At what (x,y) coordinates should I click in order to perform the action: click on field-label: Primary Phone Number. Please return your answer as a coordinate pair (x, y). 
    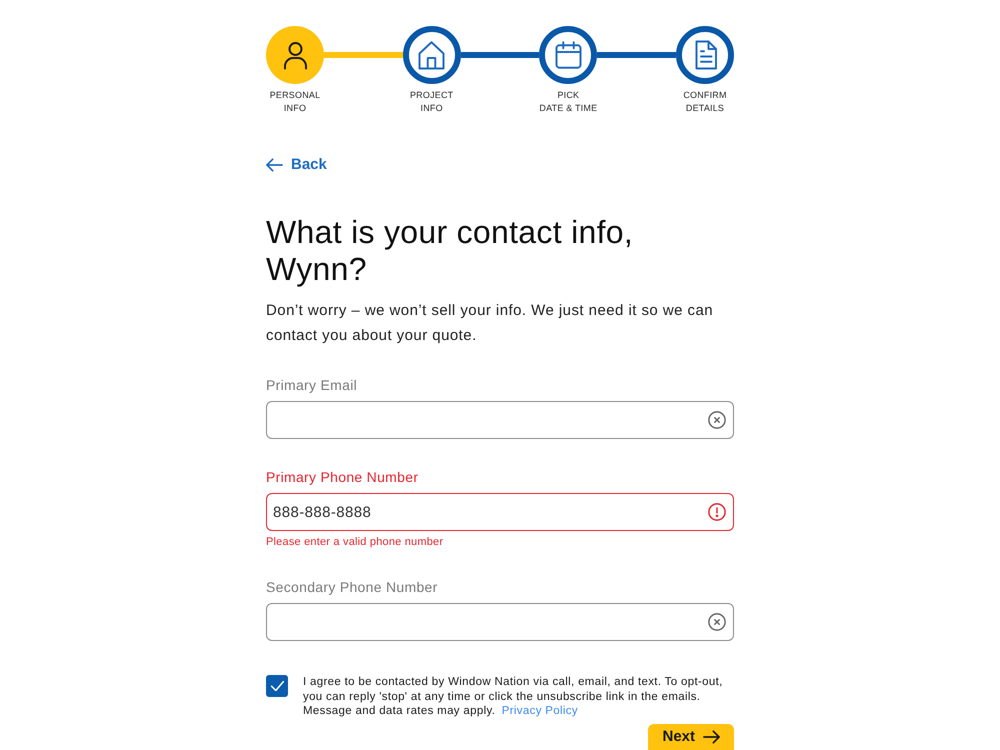
    Looking at the image, I should click on (343, 477).